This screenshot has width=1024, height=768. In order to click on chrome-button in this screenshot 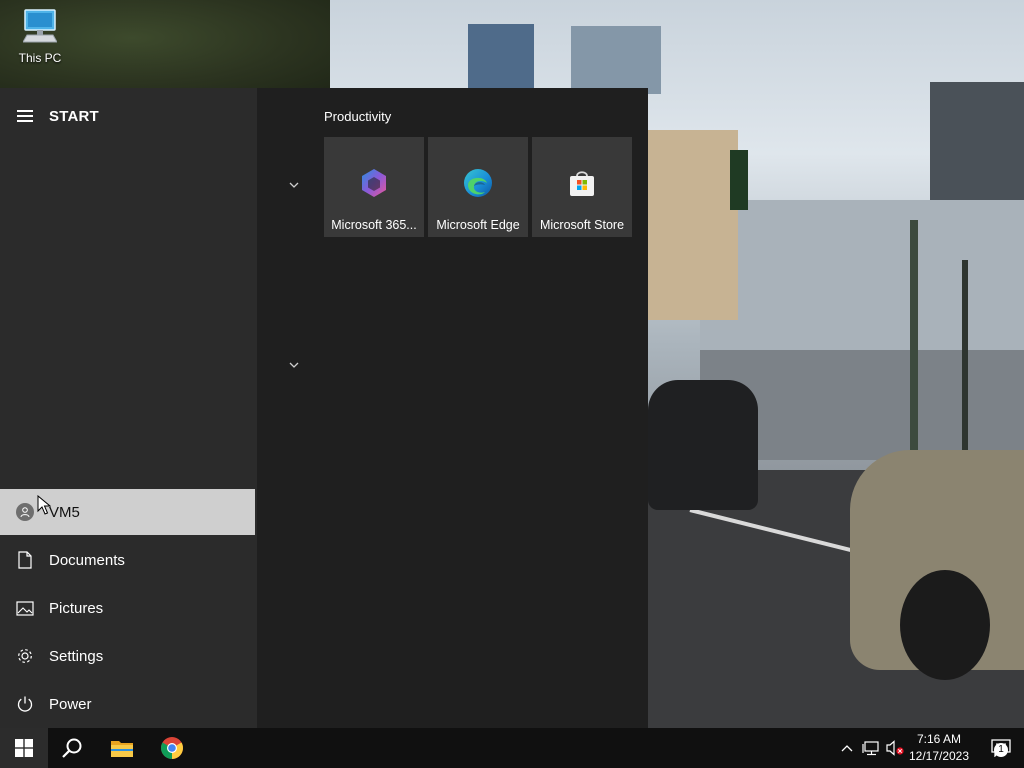, I will do `click(172, 748)`.